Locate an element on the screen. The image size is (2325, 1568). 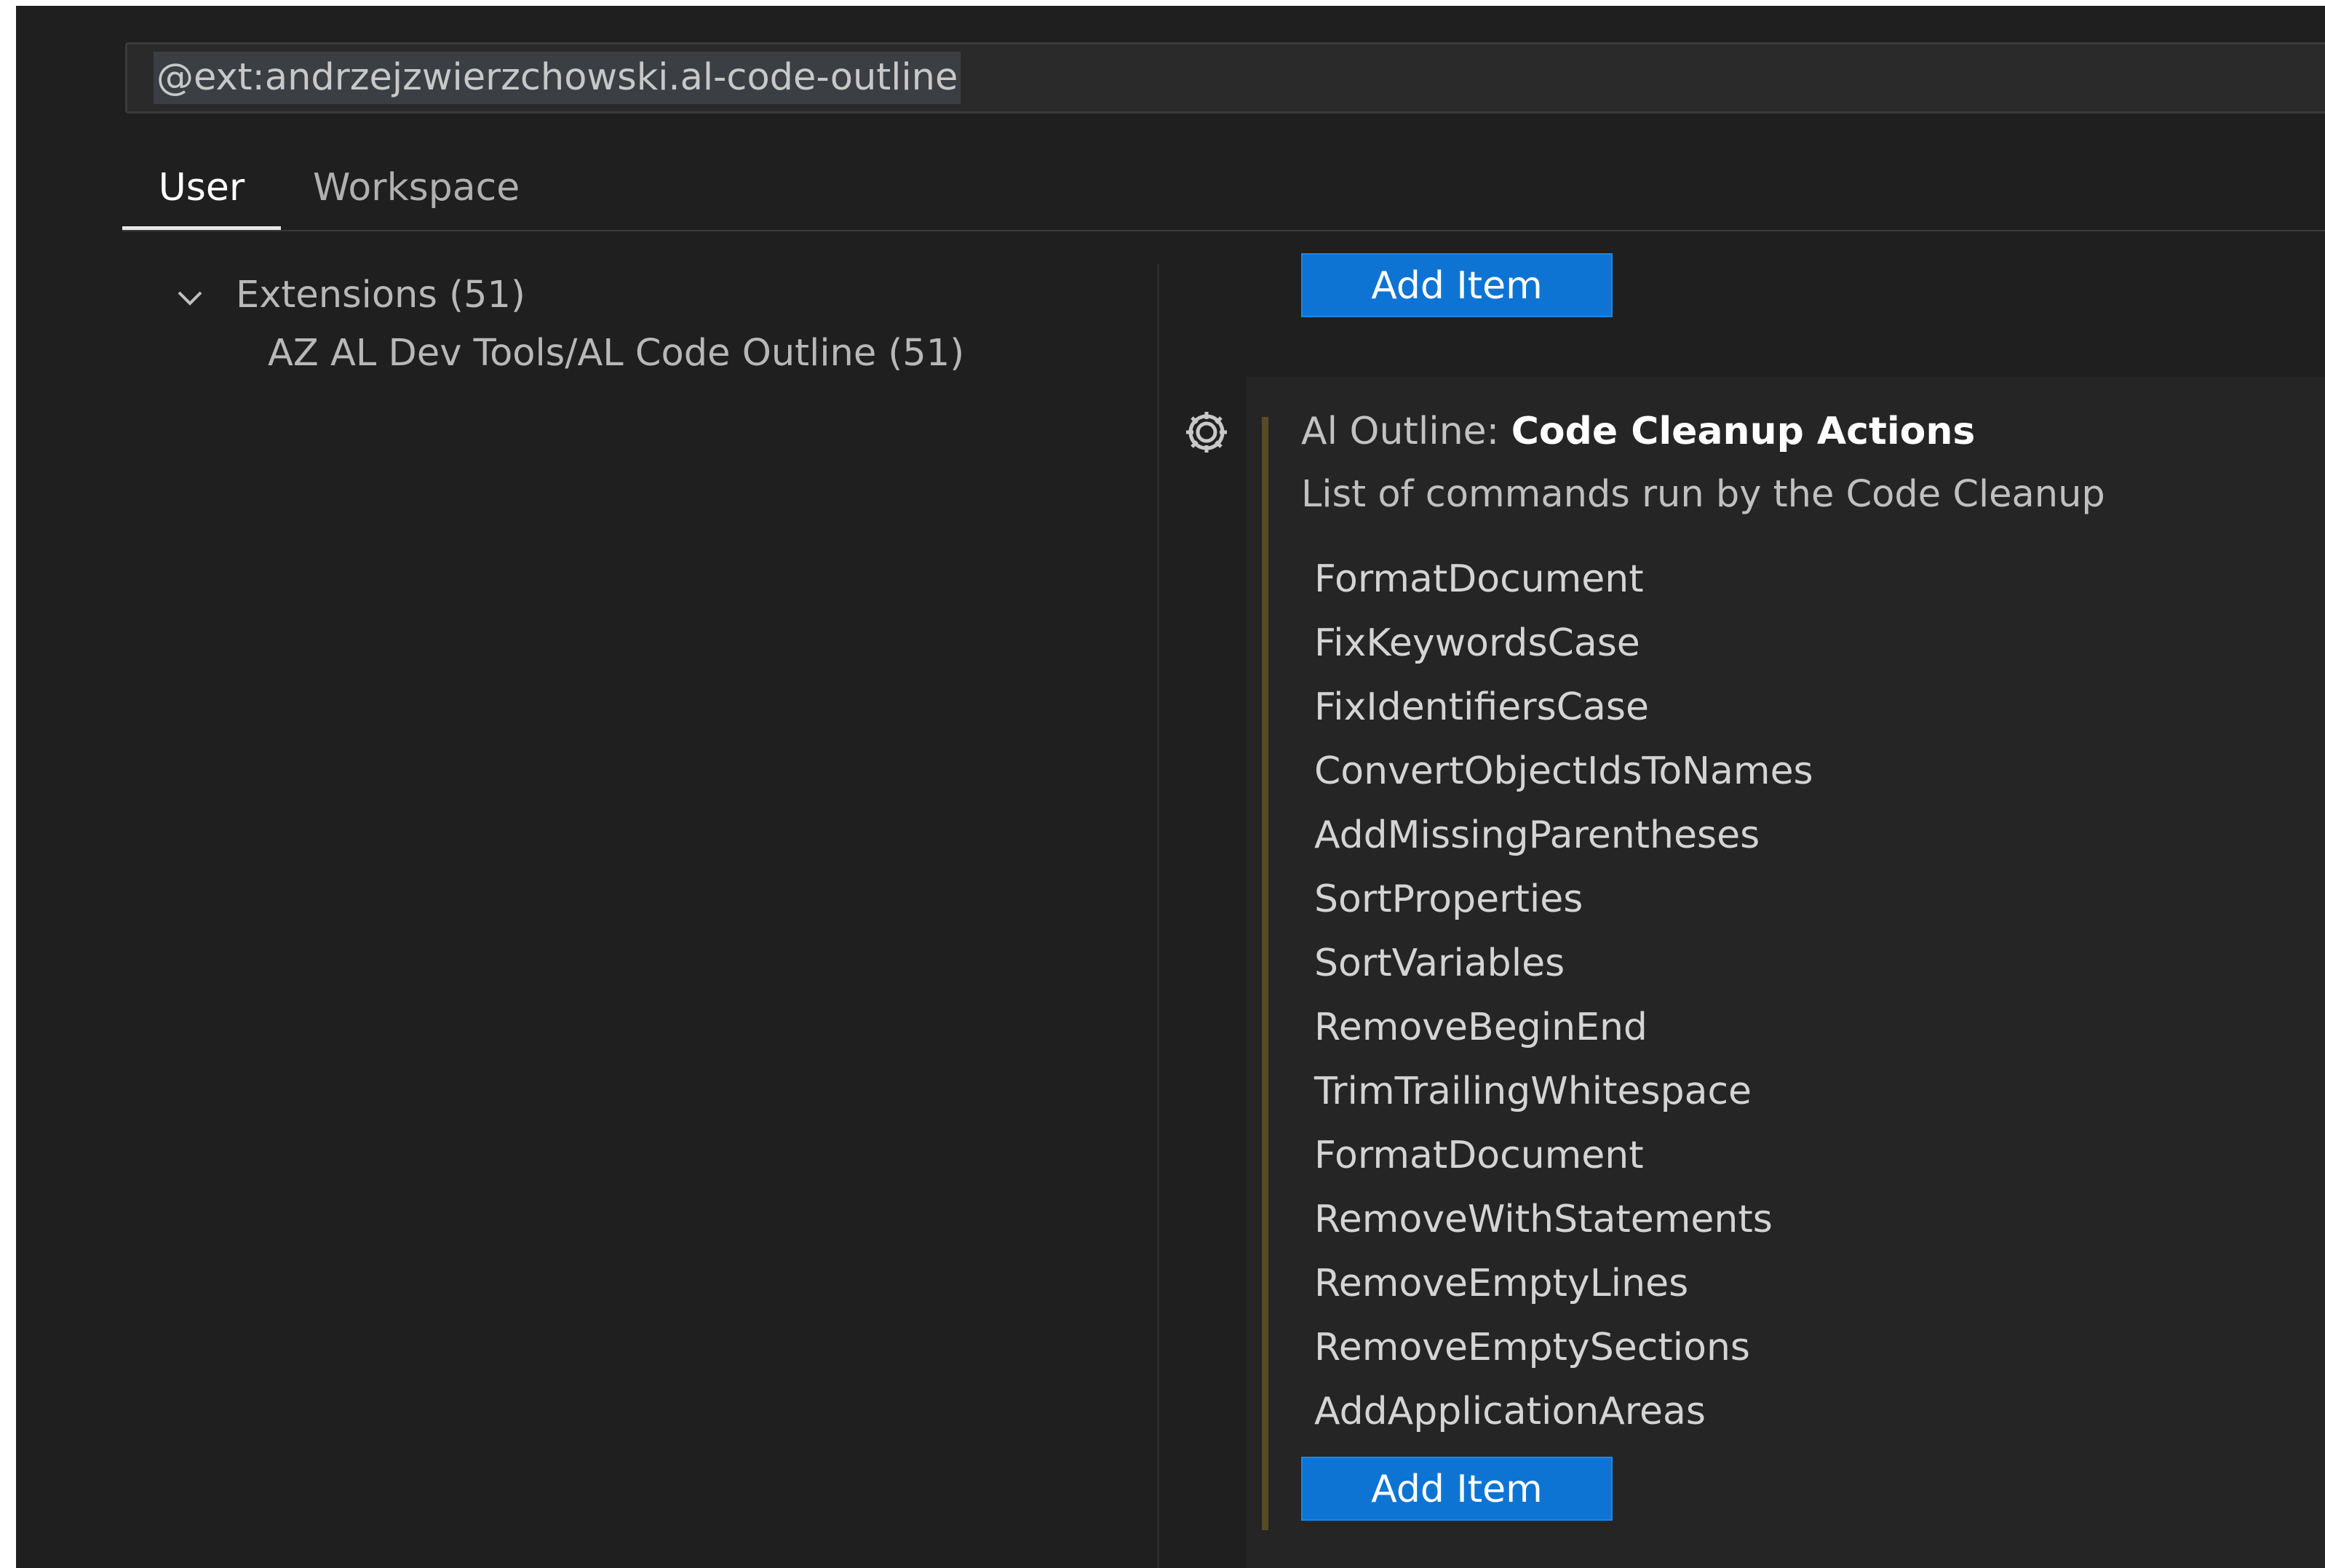
list-item: AddMissingParentheses is located at coordinates (1563, 838).